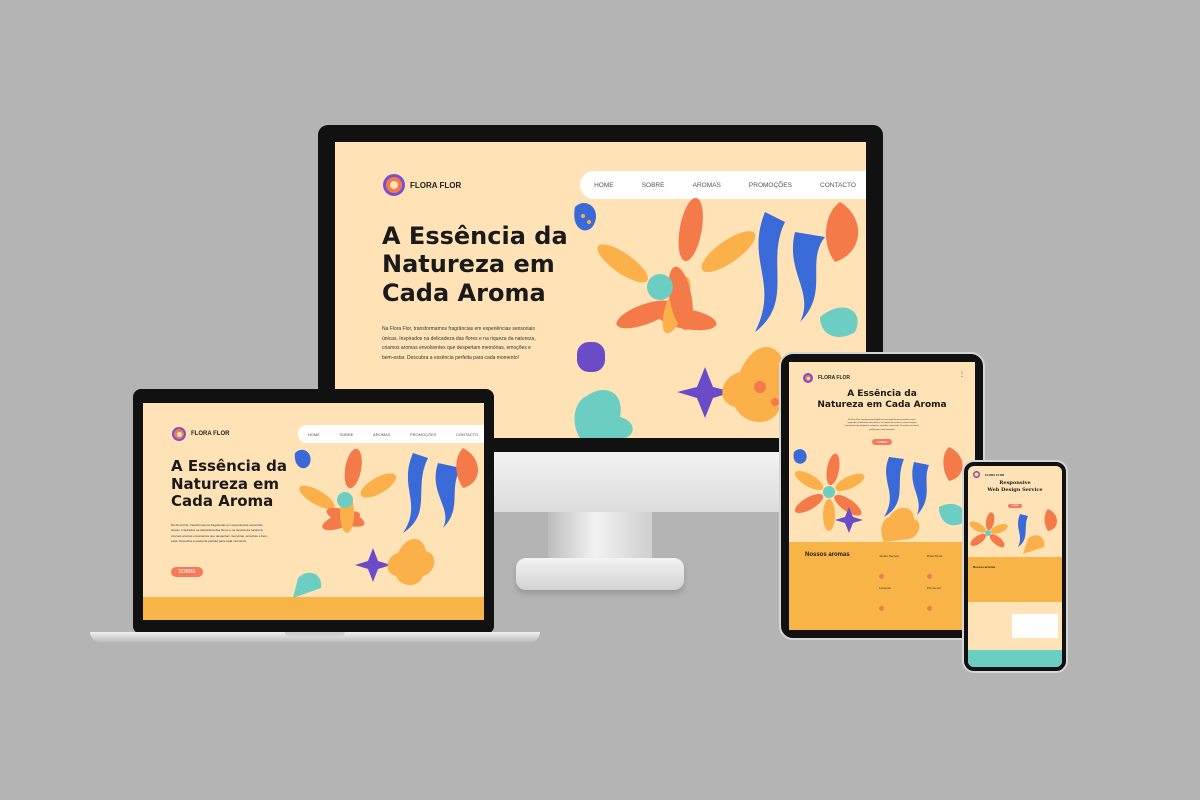 The width and height of the screenshot is (1200, 800). I want to click on tablet-product-4: Pôr-do-sol, so click(934, 588).